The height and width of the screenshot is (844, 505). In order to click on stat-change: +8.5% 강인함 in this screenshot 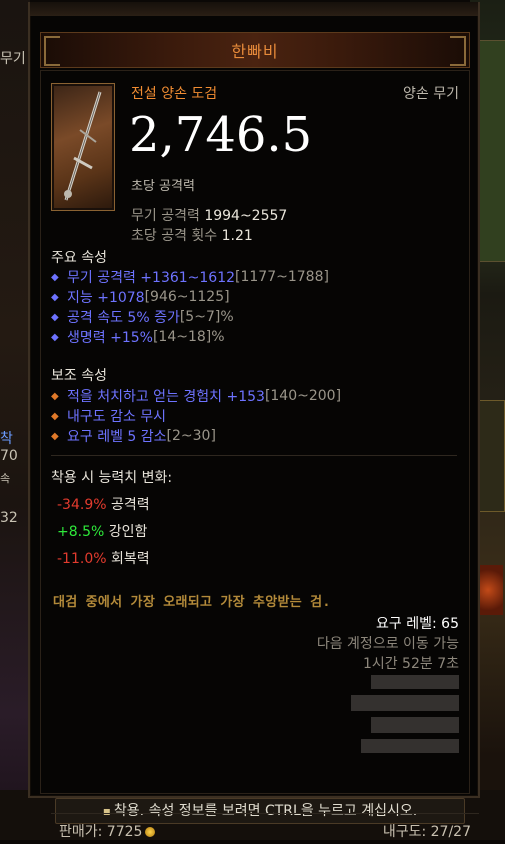, I will do `click(102, 532)`.